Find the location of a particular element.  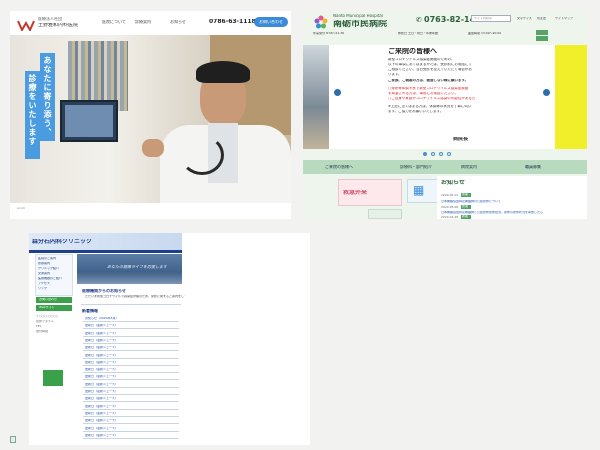

clinic-name: 森分石内科クリニック is located at coordinates (62, 242).